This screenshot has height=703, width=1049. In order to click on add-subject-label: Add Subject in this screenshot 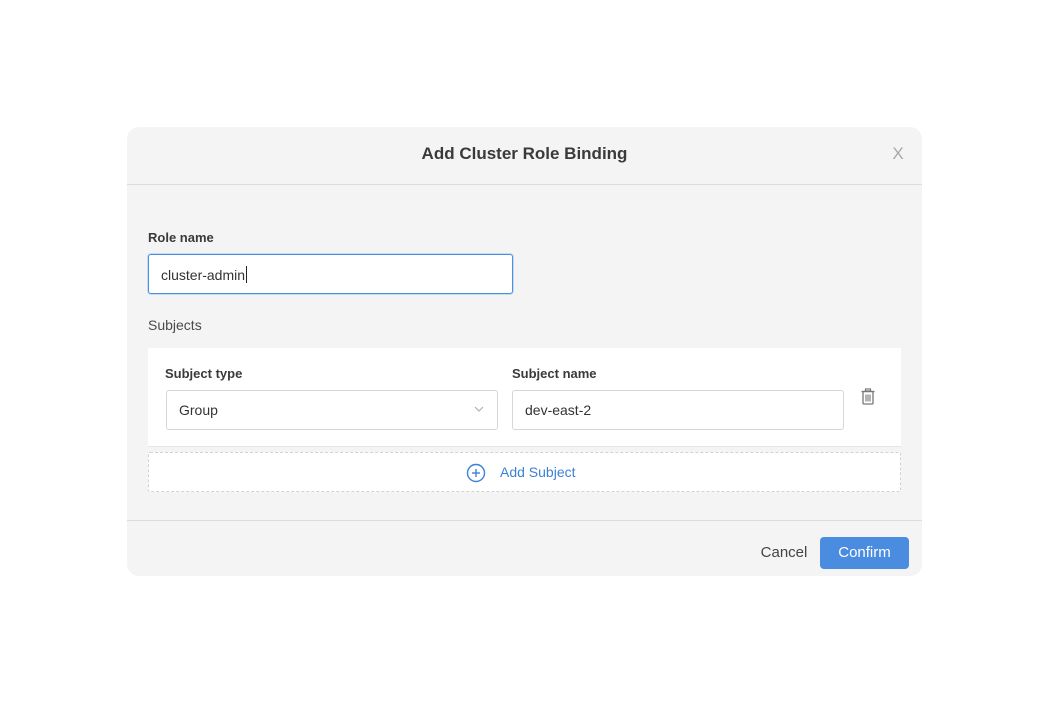, I will do `click(538, 472)`.